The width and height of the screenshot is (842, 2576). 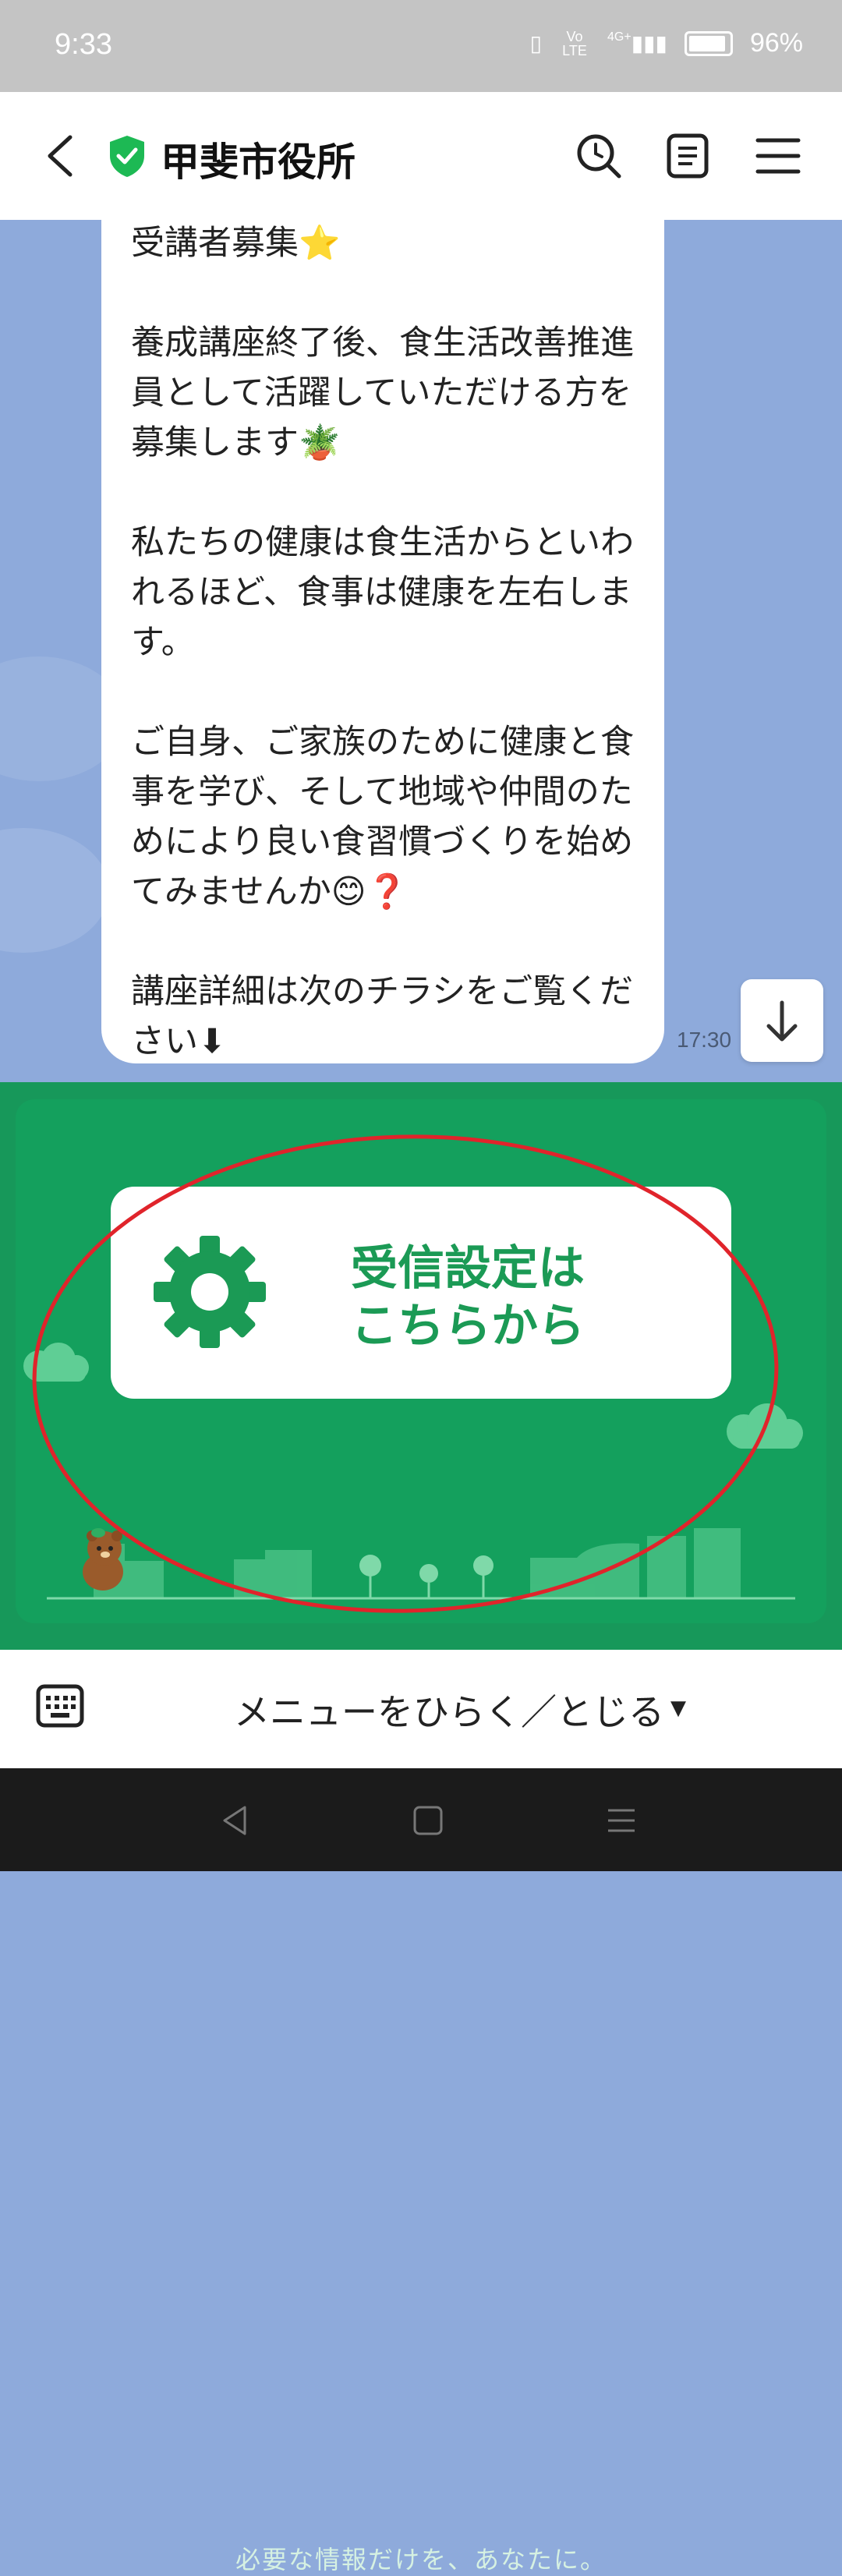 What do you see at coordinates (428, 1820) in the screenshot?
I see `nav-home-icon` at bounding box center [428, 1820].